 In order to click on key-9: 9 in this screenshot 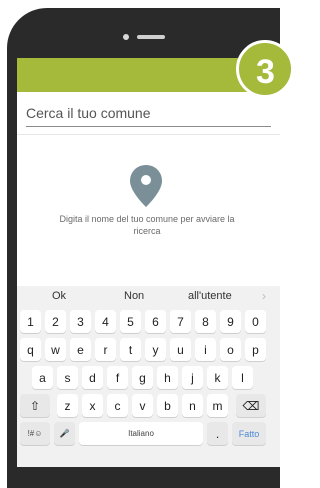, I will do `click(230, 321)`.